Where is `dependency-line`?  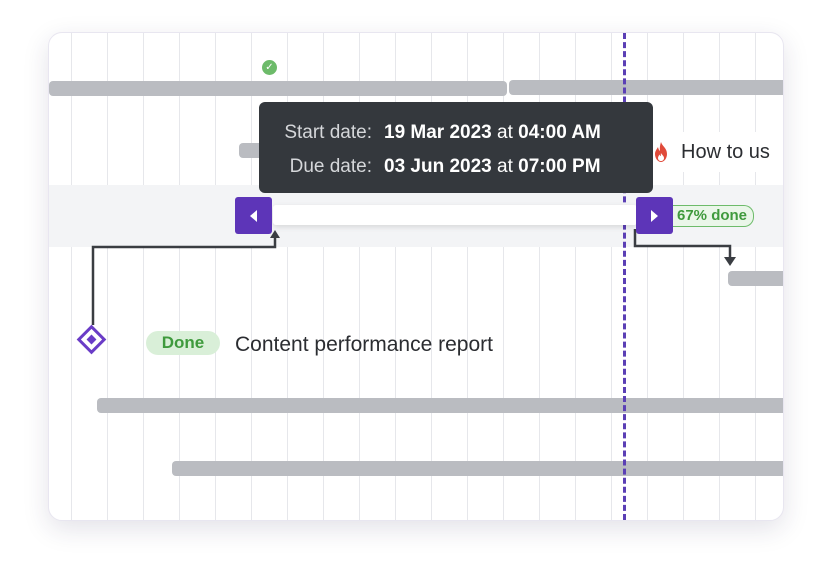
dependency-line is located at coordinates (184, 279).